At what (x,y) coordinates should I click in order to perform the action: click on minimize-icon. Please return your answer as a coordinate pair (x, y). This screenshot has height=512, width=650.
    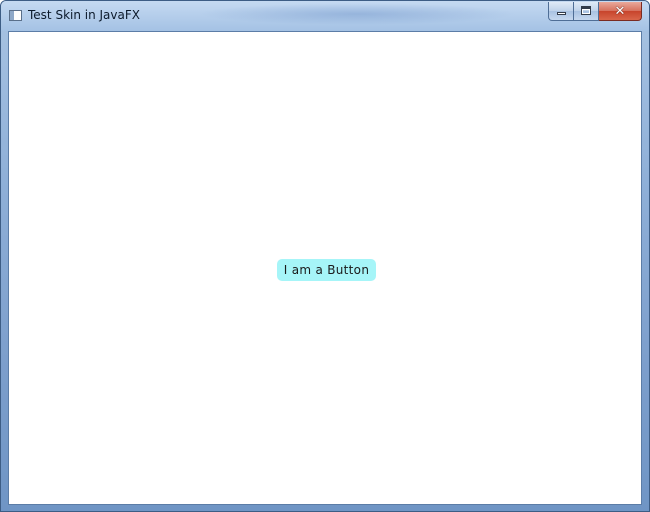
    Looking at the image, I should click on (561, 13).